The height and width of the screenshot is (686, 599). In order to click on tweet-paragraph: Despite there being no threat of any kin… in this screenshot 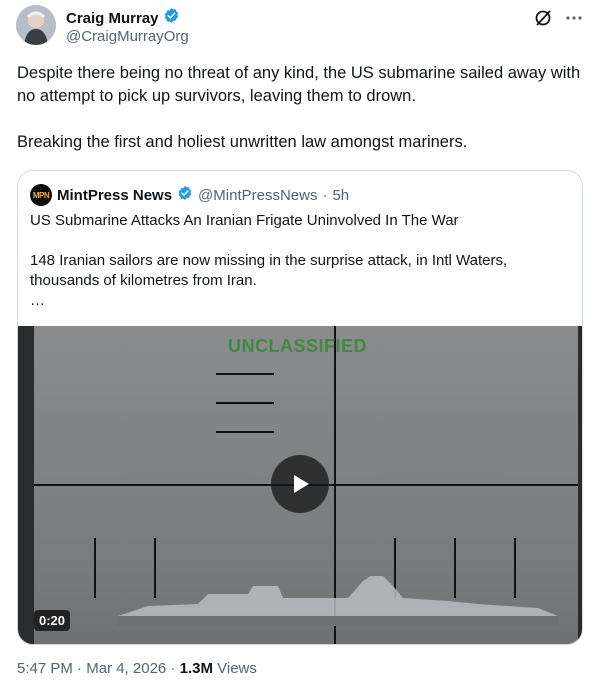, I will do `click(299, 84)`.